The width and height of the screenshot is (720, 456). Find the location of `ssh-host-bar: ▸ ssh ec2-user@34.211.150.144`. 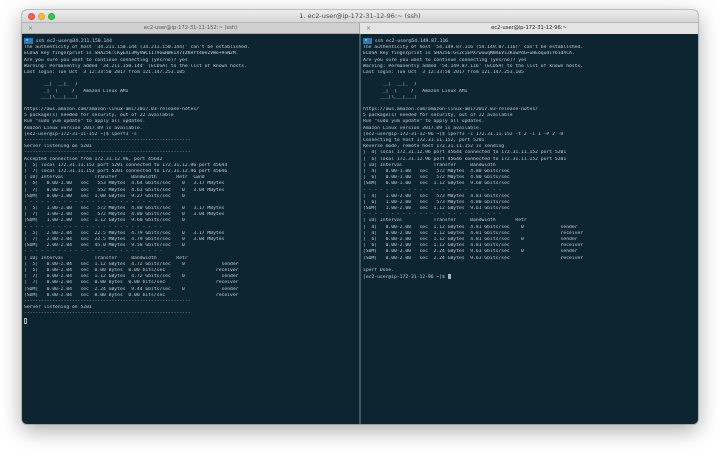

ssh-host-bar: ▸ ssh ec2-user@34.211.150.144 is located at coordinates (191, 41).